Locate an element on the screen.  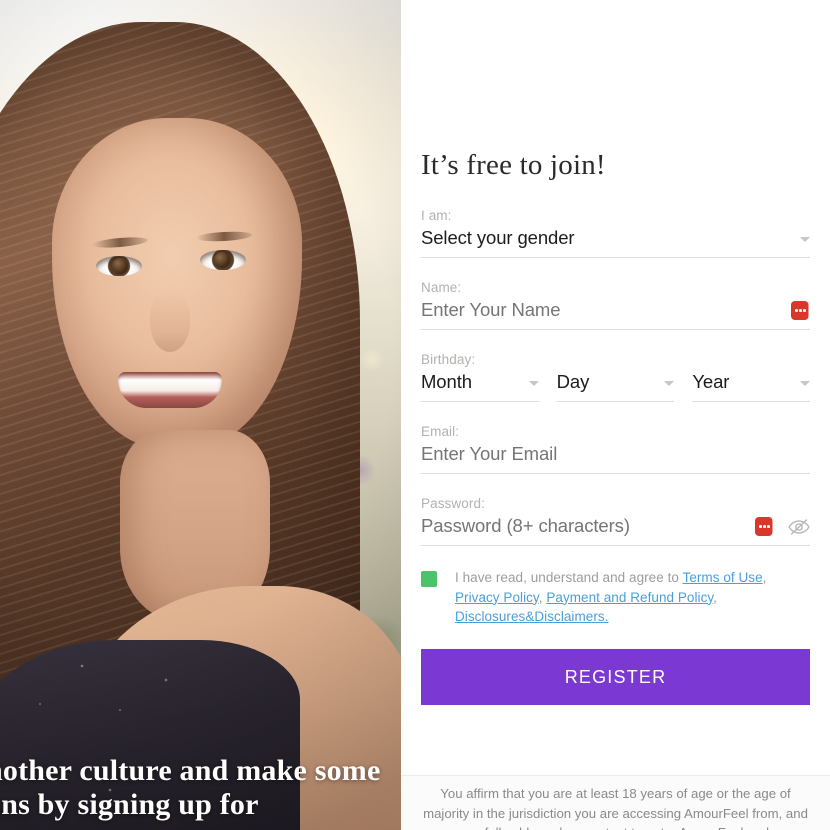
field-gender: I am: Select your gender is located at coordinates (615, 233).